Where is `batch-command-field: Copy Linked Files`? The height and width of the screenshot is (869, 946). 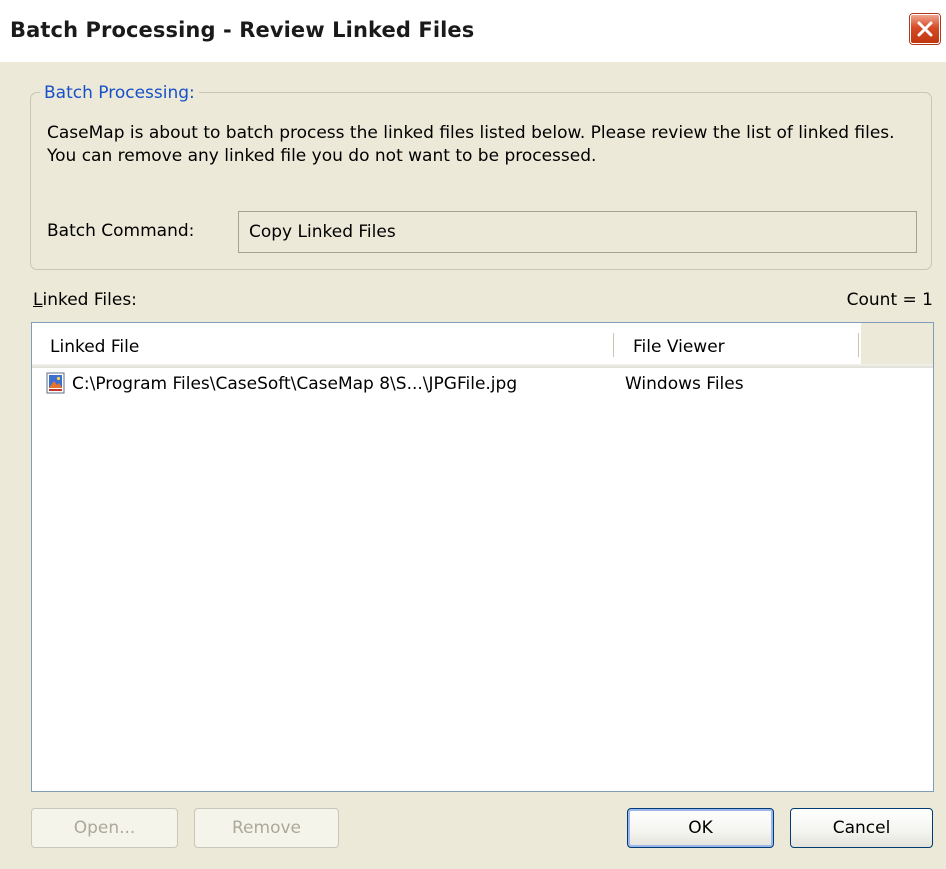
batch-command-field: Copy Linked Files is located at coordinates (577, 232).